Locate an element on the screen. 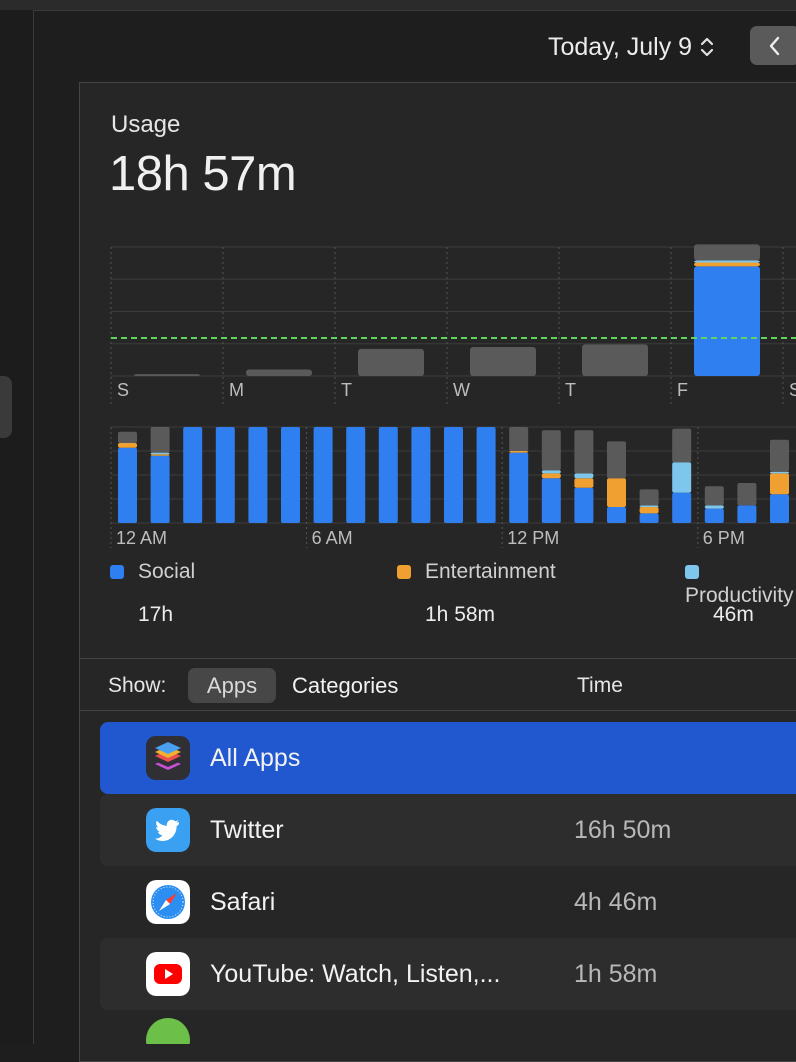 The width and height of the screenshot is (796, 1062). app-row-all-apps: All Apps is located at coordinates (448, 758).